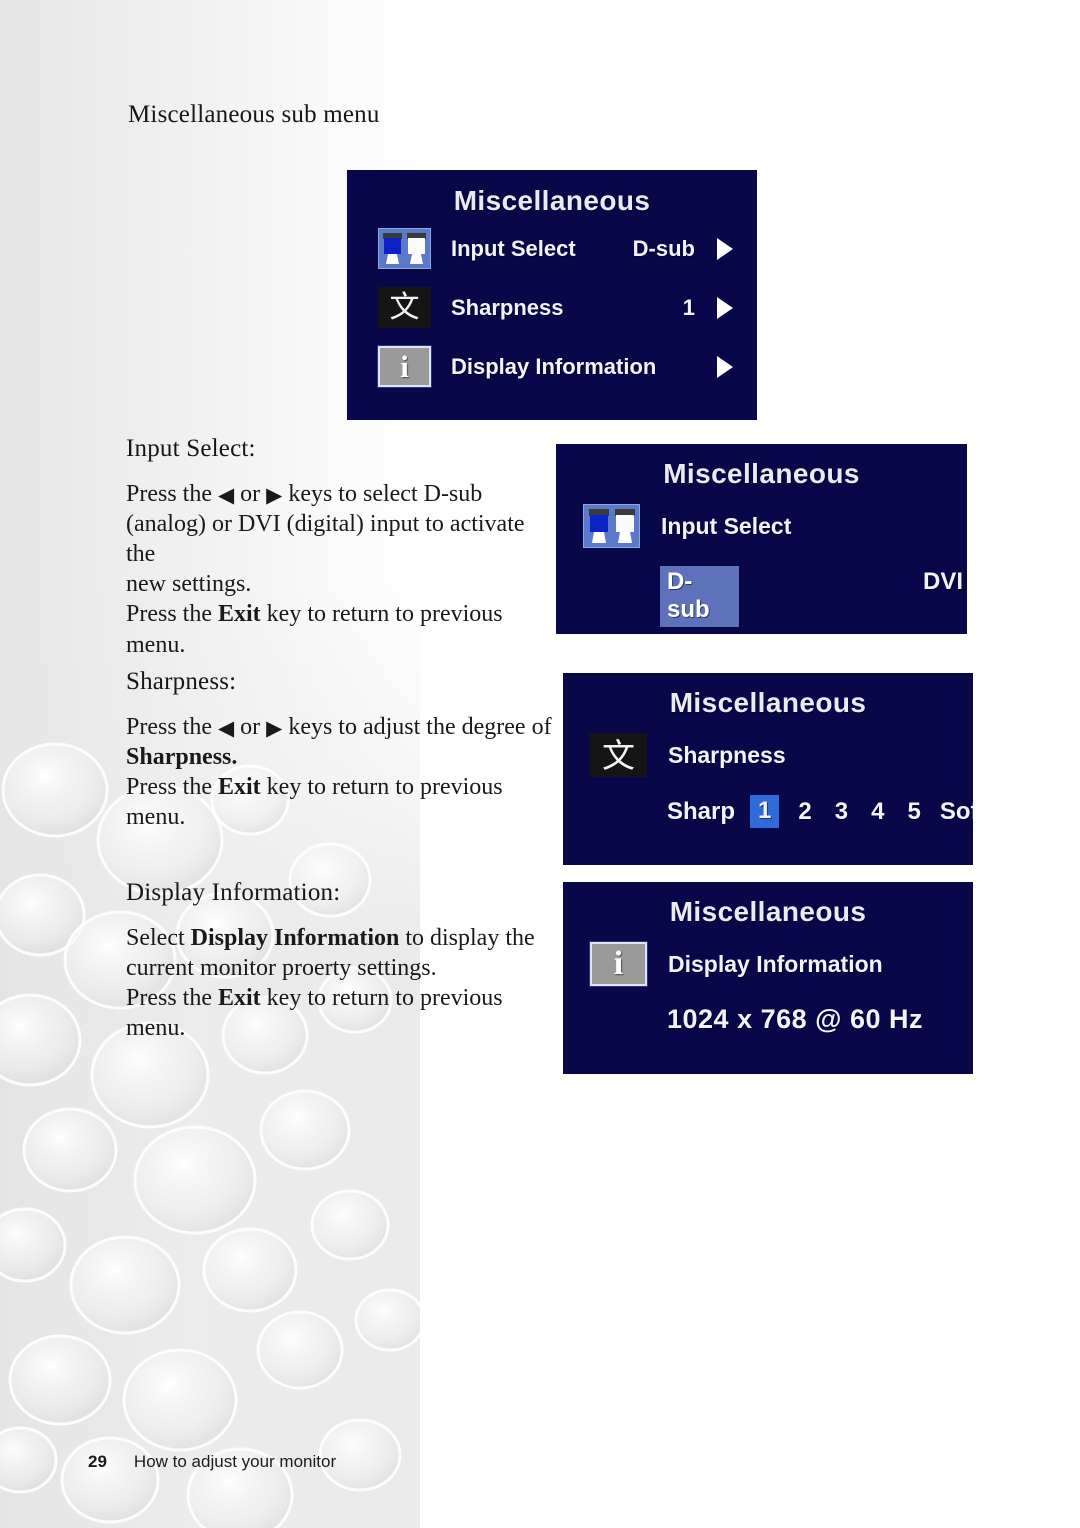 The image size is (1080, 1528). Describe the element at coordinates (304, 493) in the screenshot. I see `input-select-line-1: Press the ◀ or ▶ keys to select D-sub` at that location.